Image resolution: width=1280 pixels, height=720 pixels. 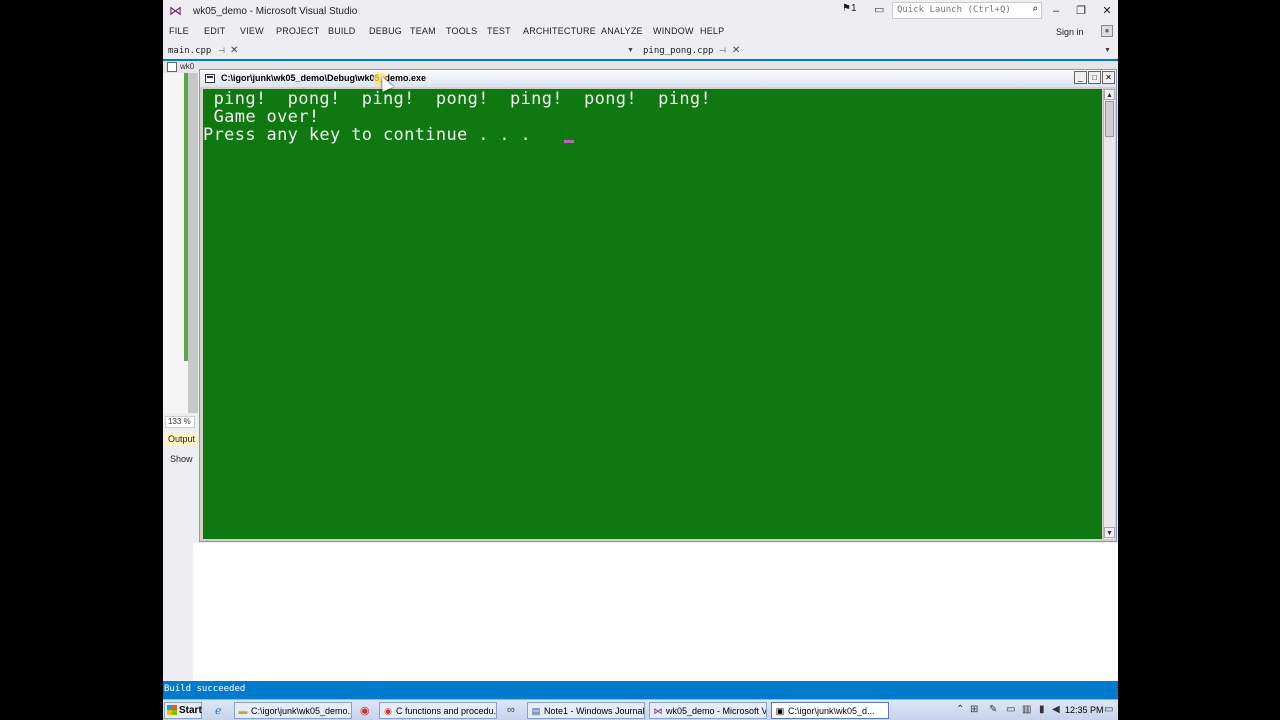 I want to click on change-tracking-bar, so click(x=186, y=217).